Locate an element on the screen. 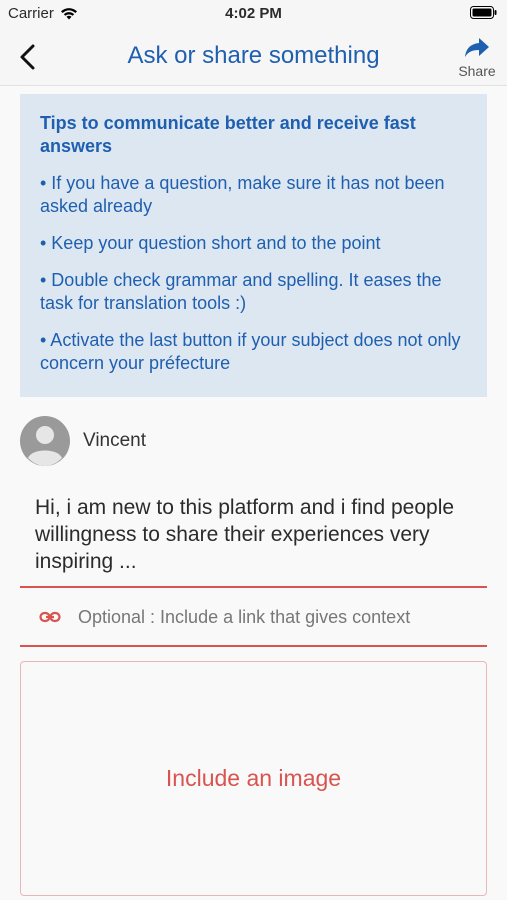 The width and height of the screenshot is (507, 900). page-title: Ask or share something is located at coordinates (253, 55).